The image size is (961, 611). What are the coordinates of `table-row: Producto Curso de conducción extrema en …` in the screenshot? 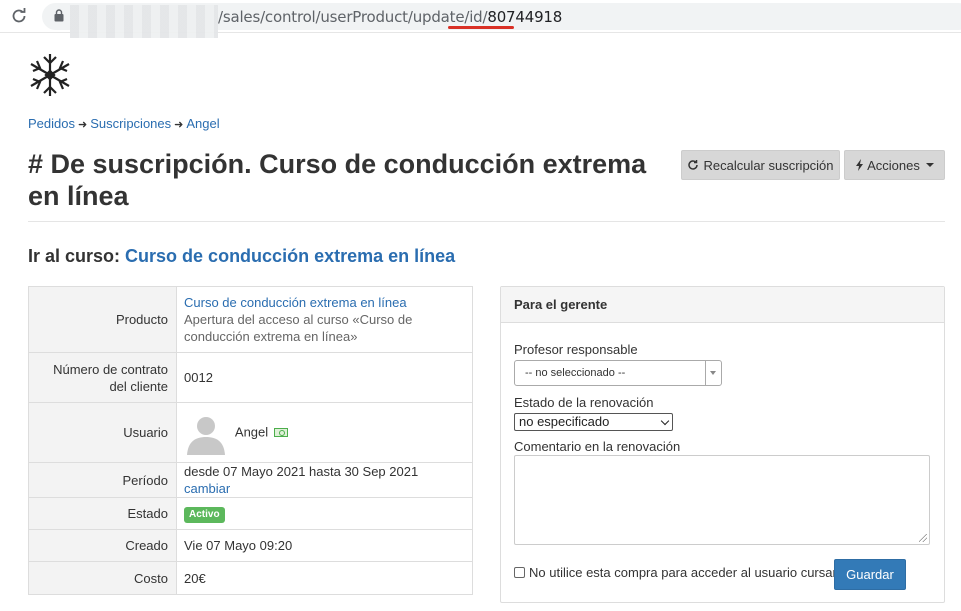 It's located at (250, 319).